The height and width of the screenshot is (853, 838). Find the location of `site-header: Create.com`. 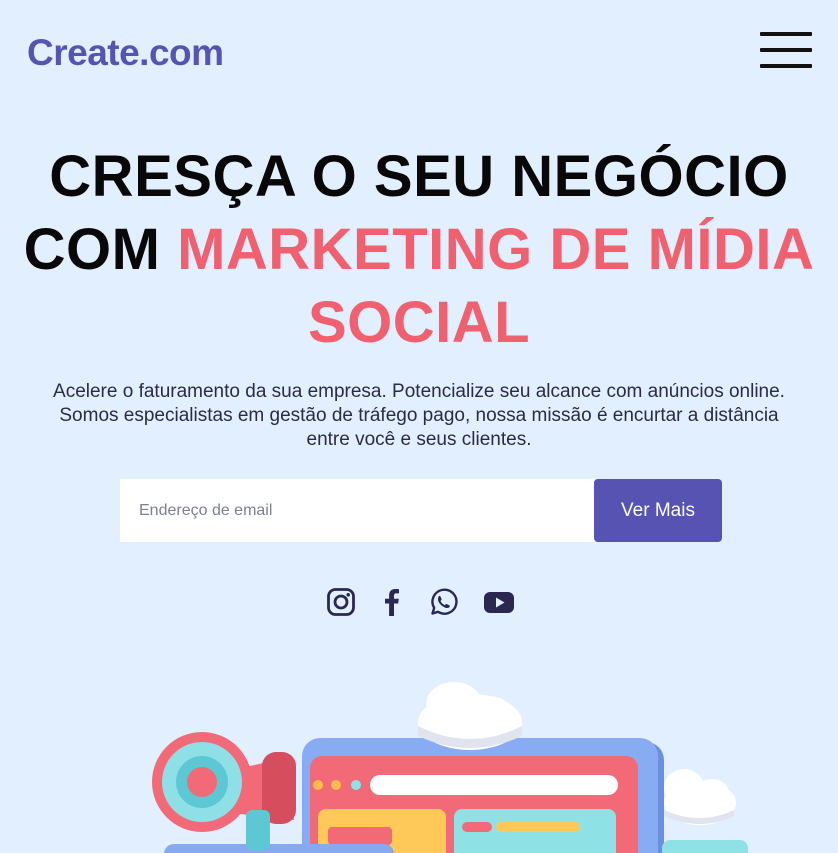

site-header: Create.com is located at coordinates (419, 55).